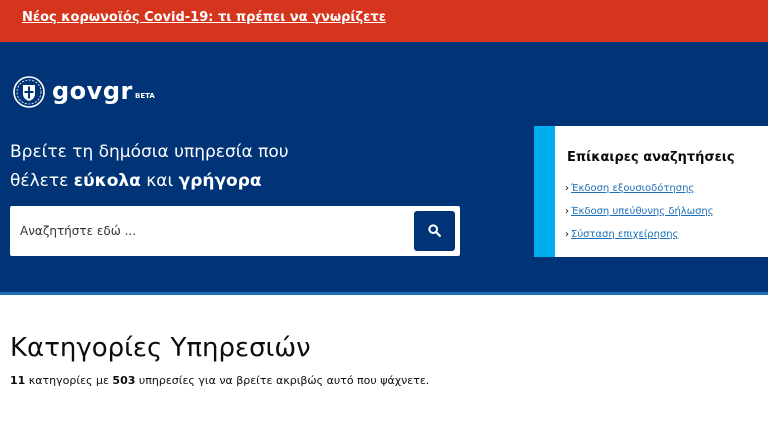 This screenshot has width=768, height=438. What do you see at coordinates (107, 181) in the screenshot?
I see `hero-title-bold-easy: εύκολα` at bounding box center [107, 181].